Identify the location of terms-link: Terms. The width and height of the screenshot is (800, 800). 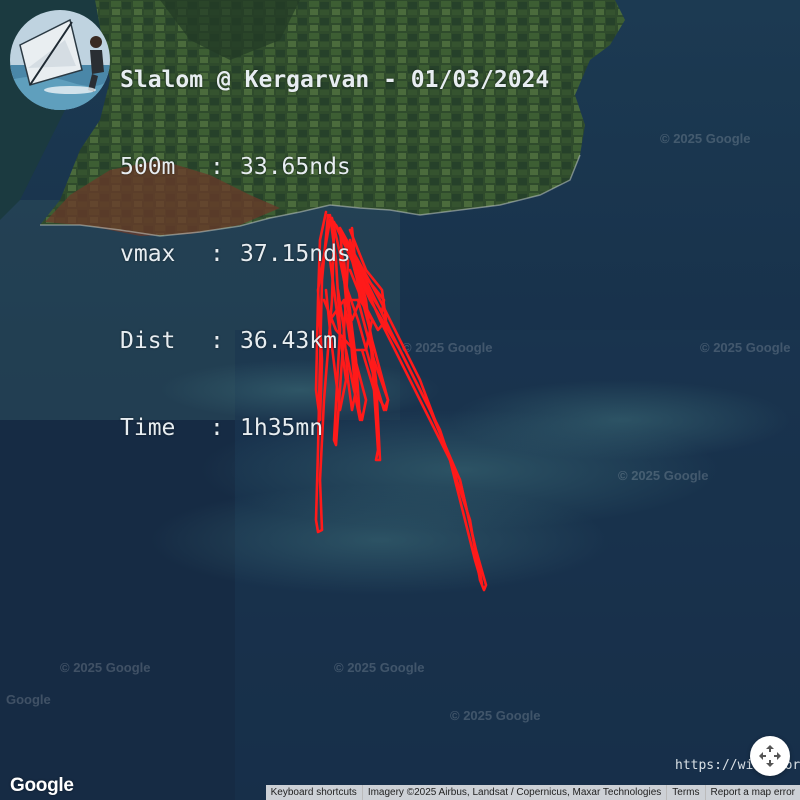
(685, 792).